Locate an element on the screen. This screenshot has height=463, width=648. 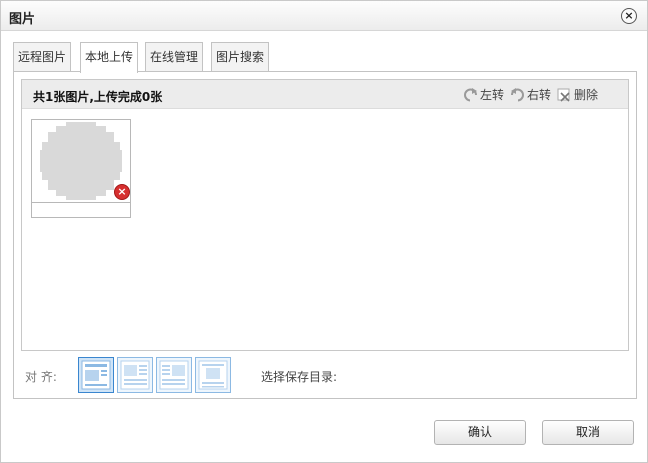
rotate-left-label: 左转 is located at coordinates (492, 95).